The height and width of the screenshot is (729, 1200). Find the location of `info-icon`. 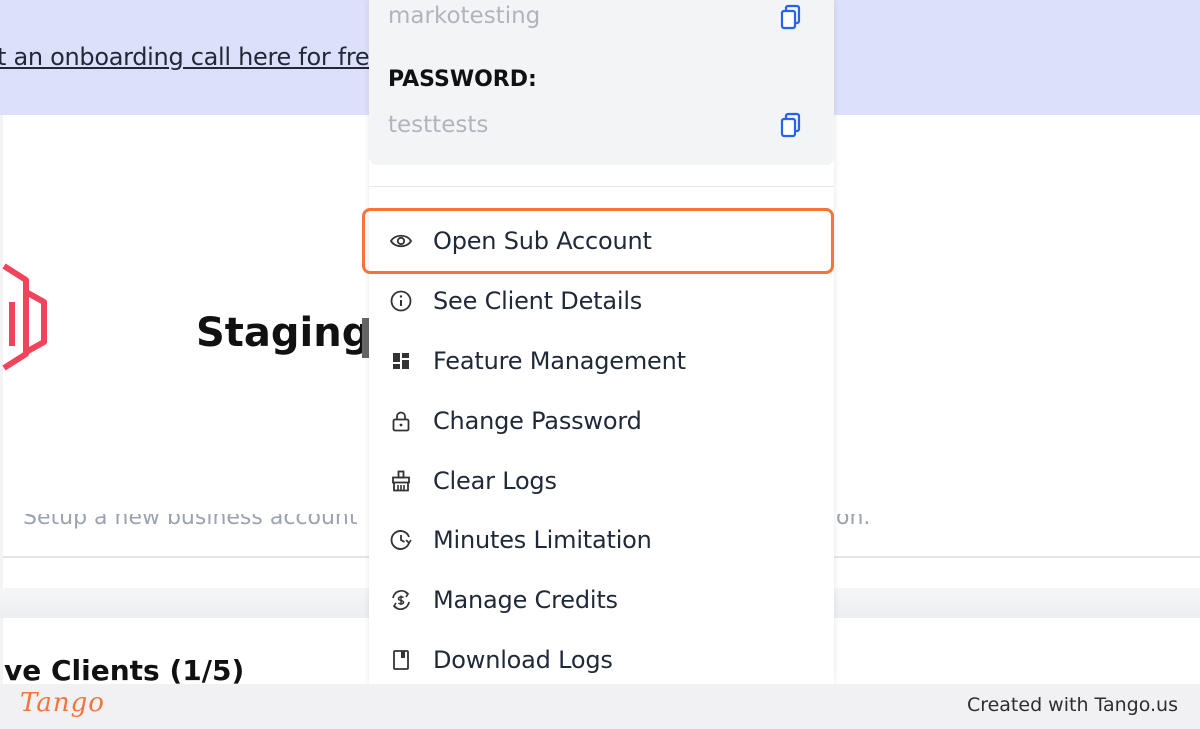

info-icon is located at coordinates (401, 301).